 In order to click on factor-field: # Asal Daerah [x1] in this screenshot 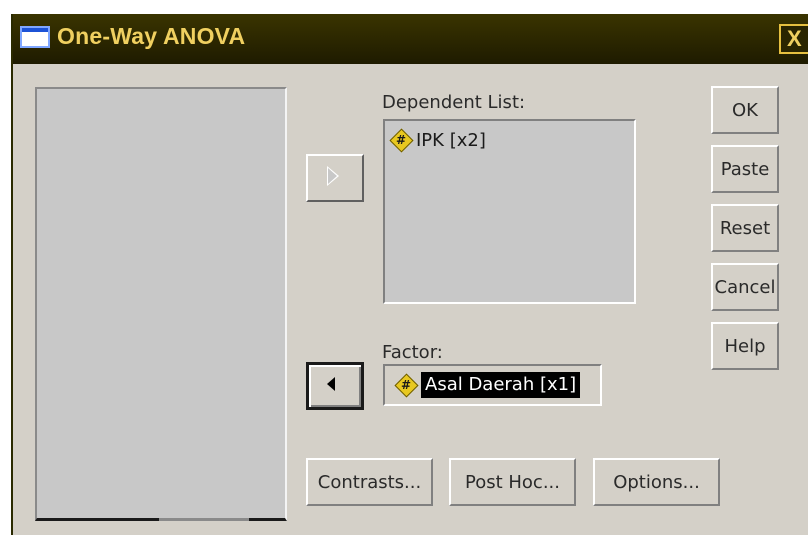, I will do `click(492, 385)`.